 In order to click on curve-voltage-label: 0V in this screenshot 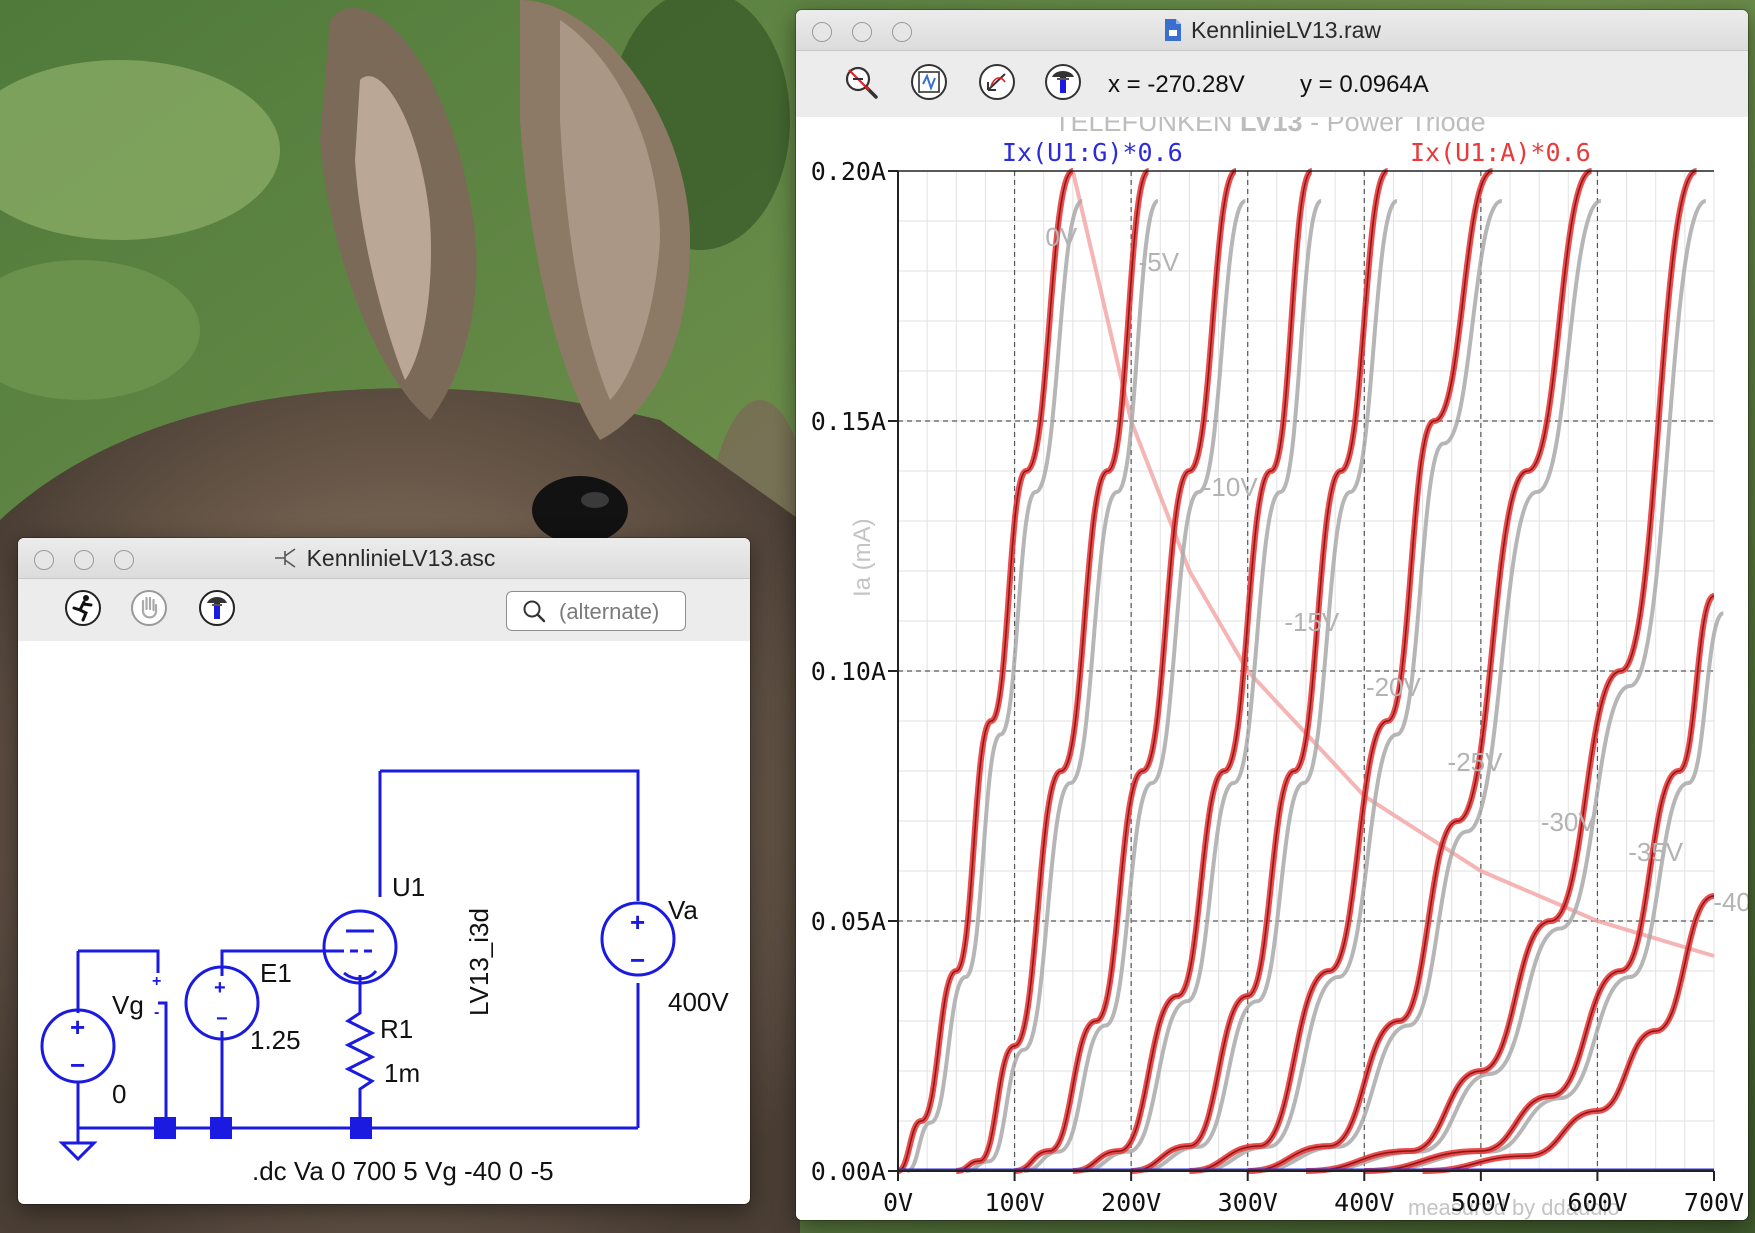, I will do `click(1061, 237)`.